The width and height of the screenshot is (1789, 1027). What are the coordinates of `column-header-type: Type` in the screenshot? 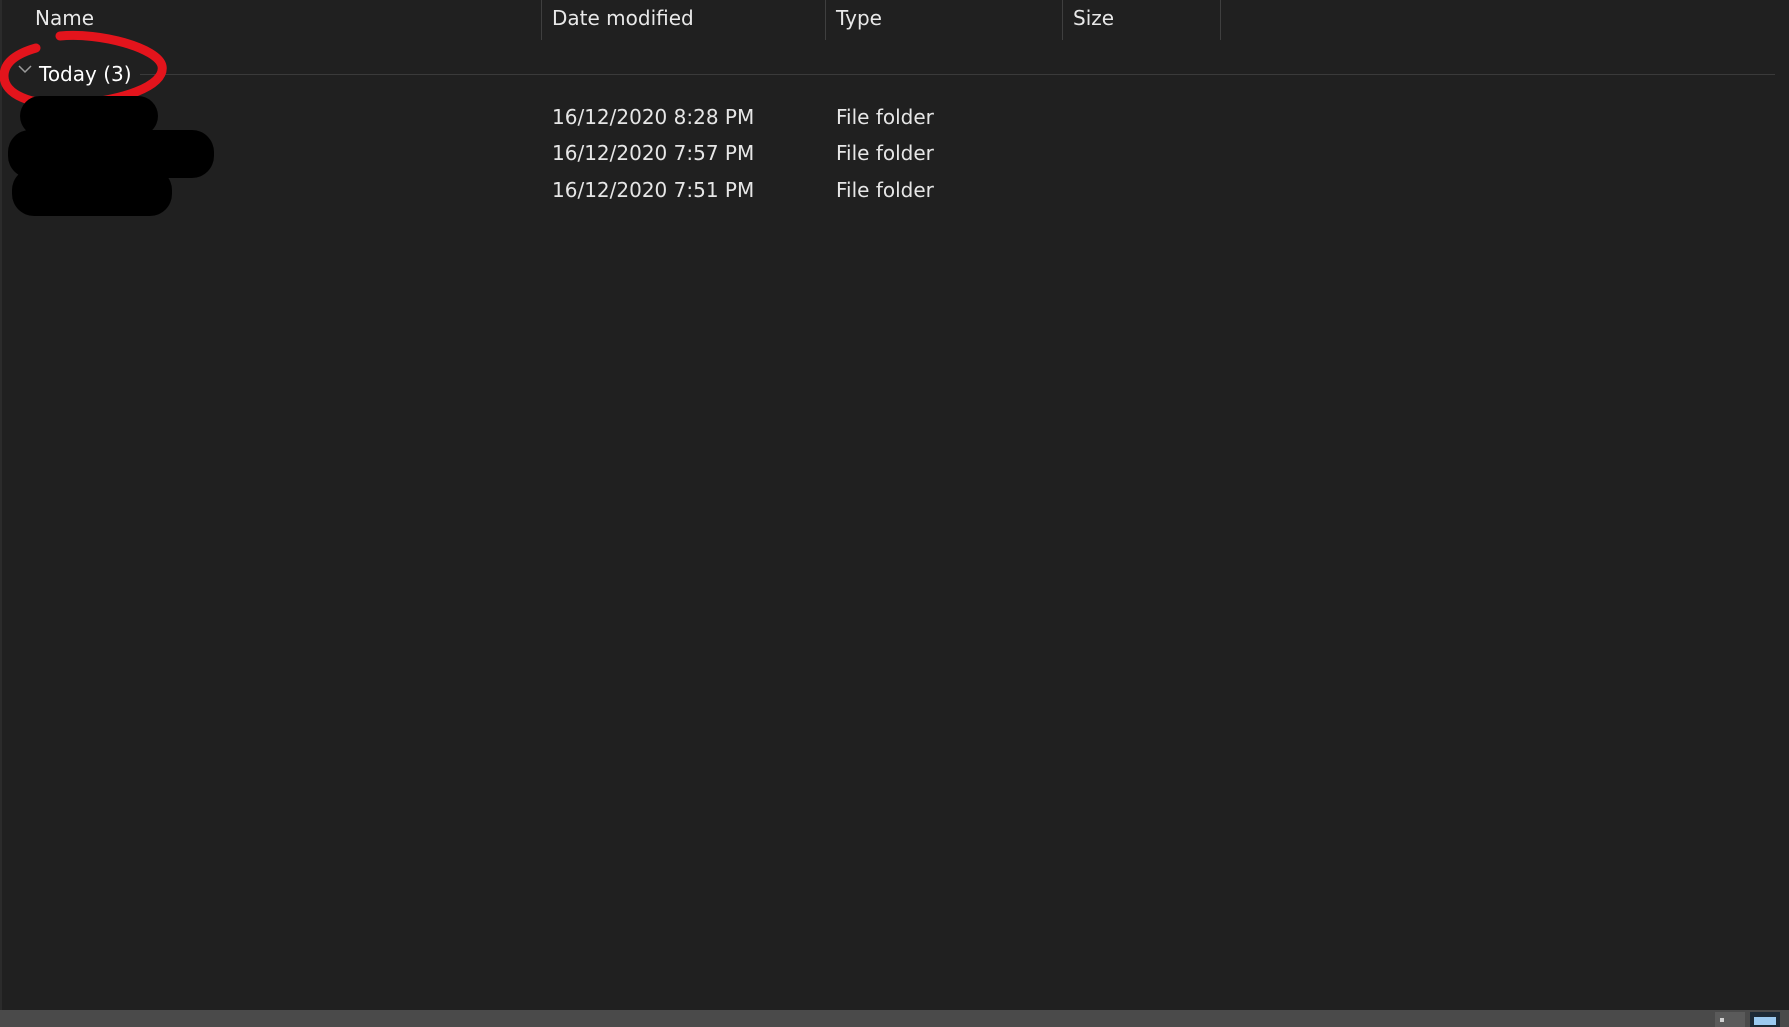 It's located at (943, 20).